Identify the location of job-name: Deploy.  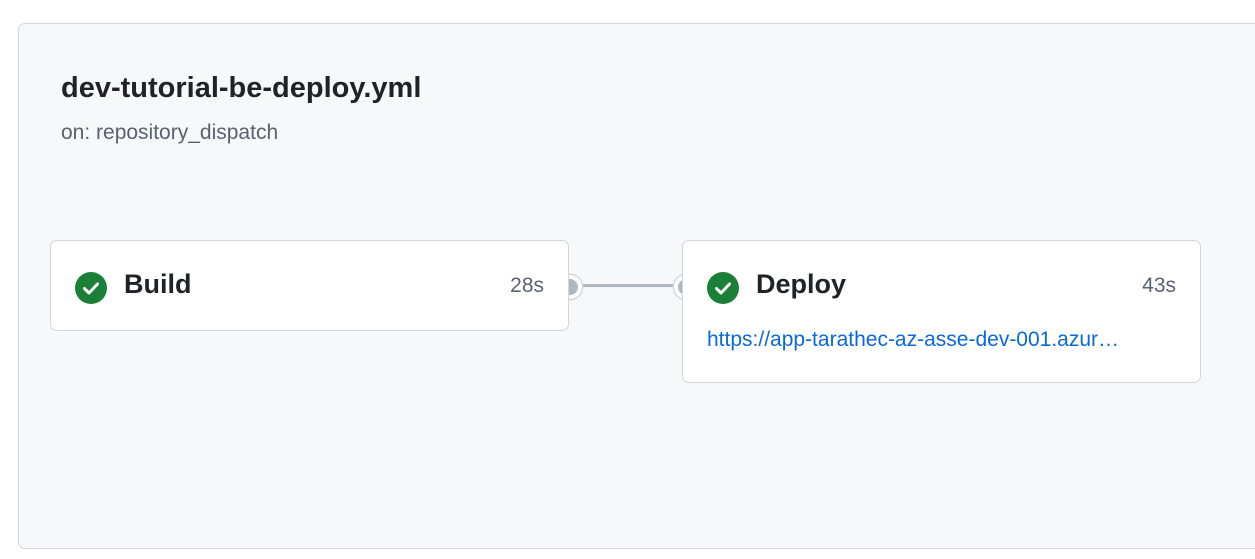
(801, 284).